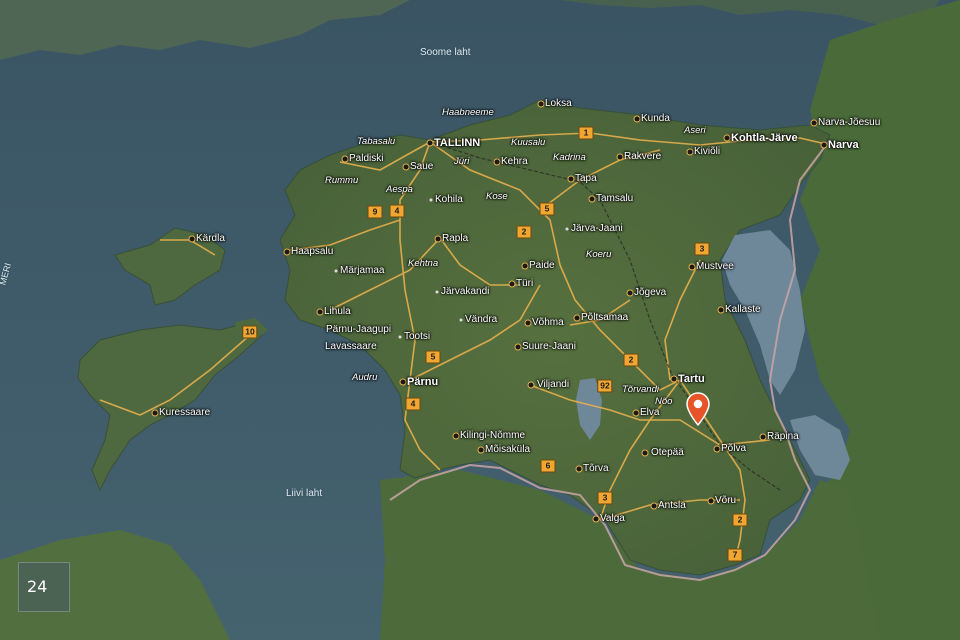 Image resolution: width=960 pixels, height=640 pixels. What do you see at coordinates (548, 466) in the screenshot?
I see `road-shield-6: 6` at bounding box center [548, 466].